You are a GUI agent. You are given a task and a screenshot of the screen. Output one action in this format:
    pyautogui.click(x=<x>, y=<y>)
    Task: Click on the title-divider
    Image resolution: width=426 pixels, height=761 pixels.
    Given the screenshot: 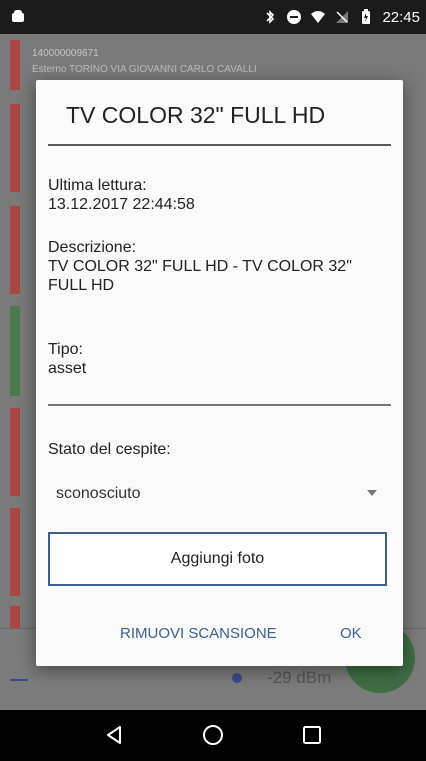 What is the action you would take?
    pyautogui.click(x=219, y=145)
    